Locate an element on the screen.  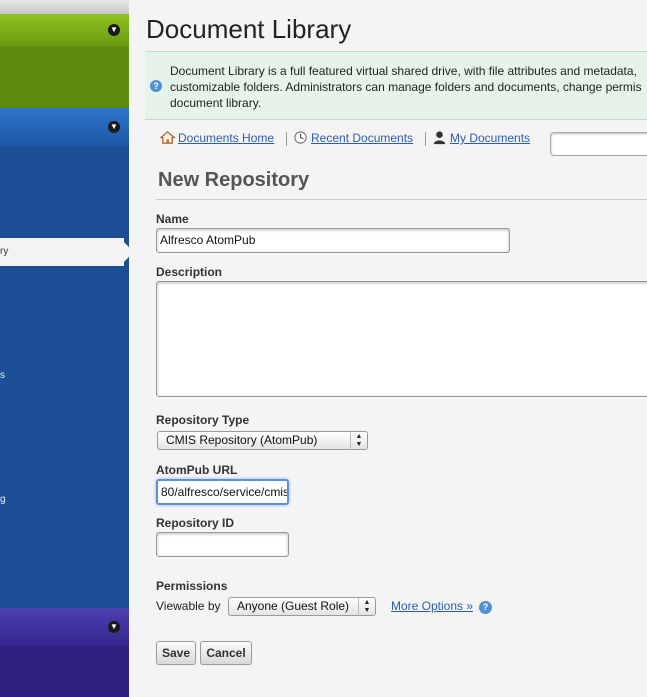
sidebar-panel-body-purple is located at coordinates (64, 671).